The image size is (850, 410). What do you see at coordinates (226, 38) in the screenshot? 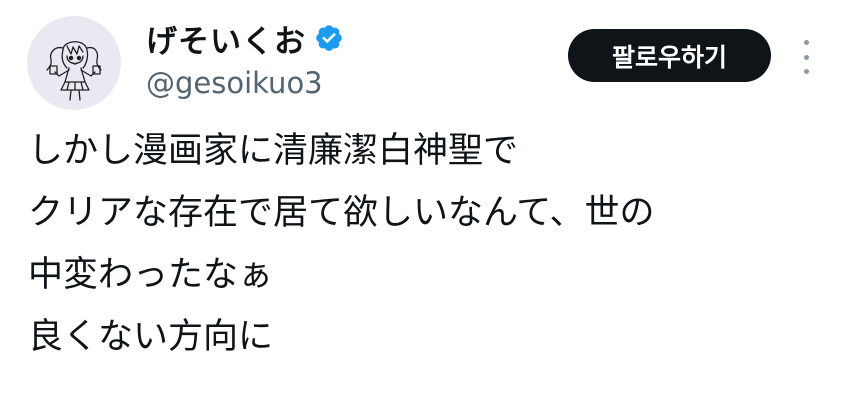
I see `author-display-name: げそいくお` at bounding box center [226, 38].